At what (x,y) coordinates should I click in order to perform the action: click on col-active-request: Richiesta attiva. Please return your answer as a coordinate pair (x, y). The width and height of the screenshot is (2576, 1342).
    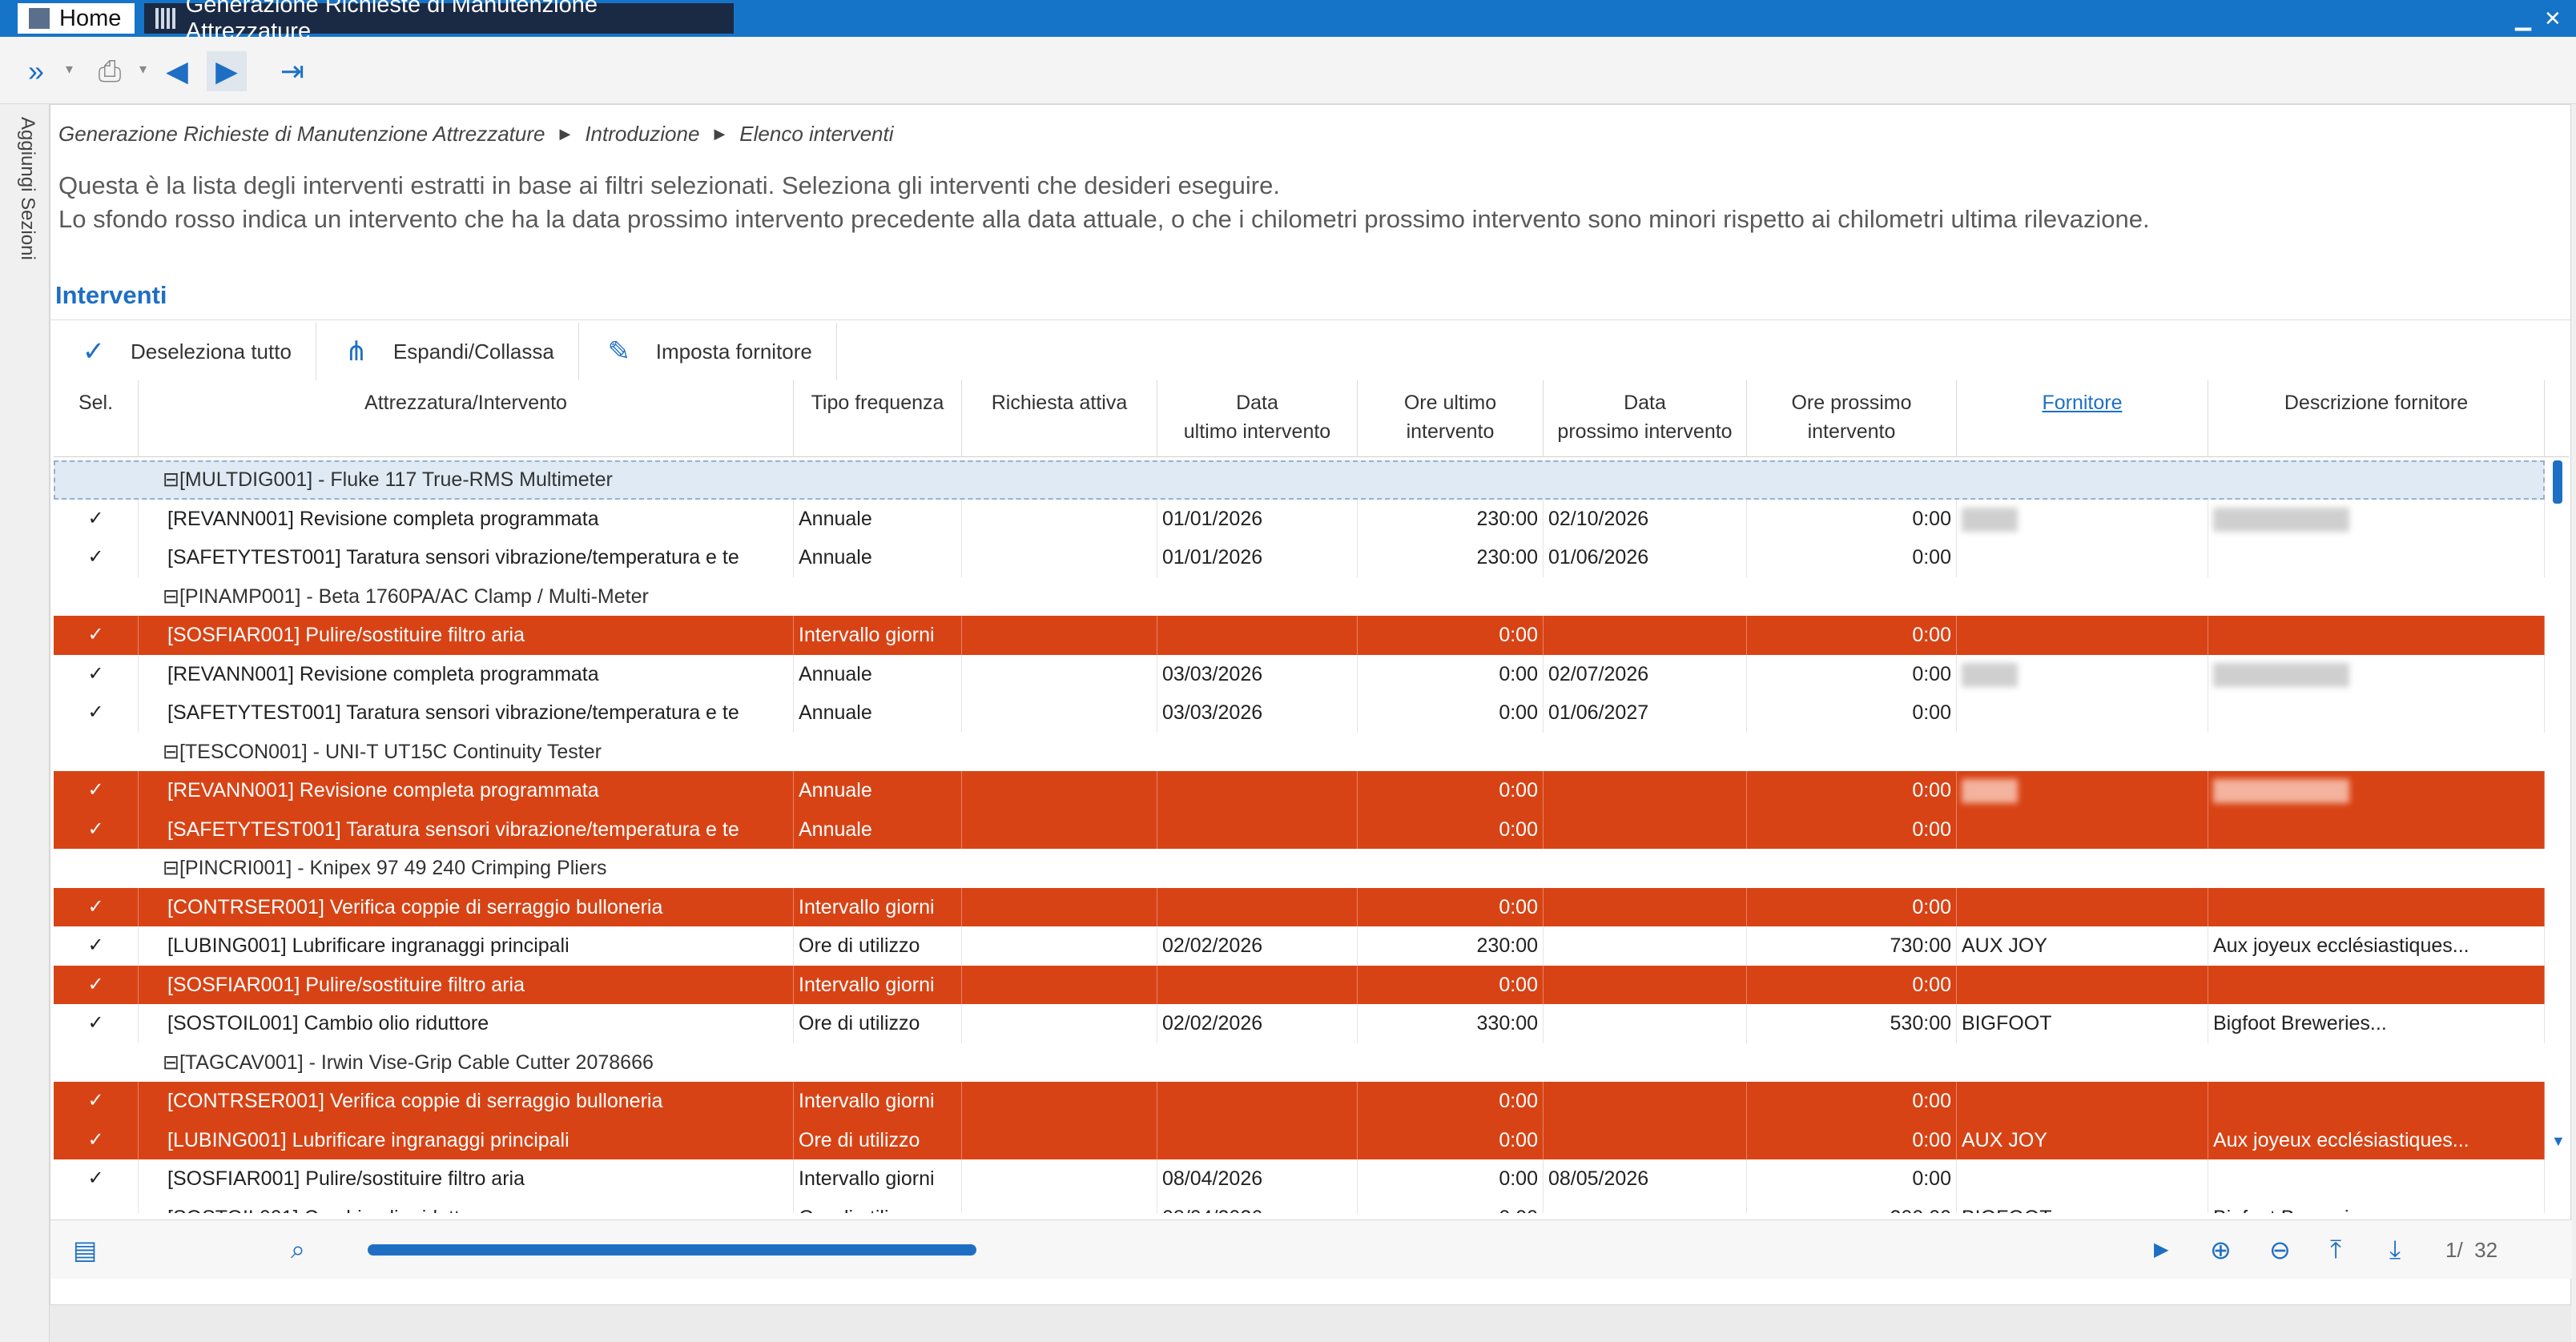
    Looking at the image, I should click on (1059, 418).